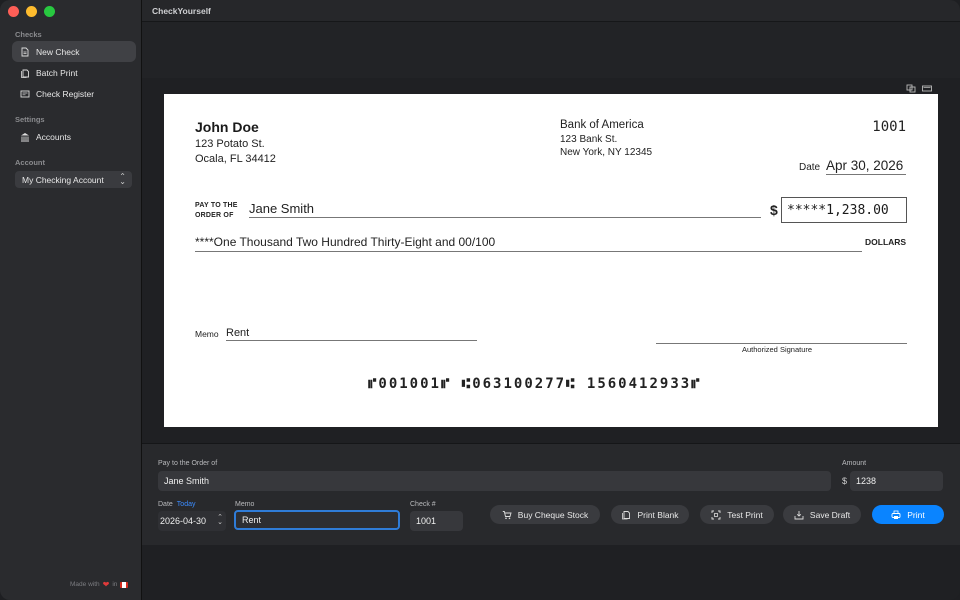 The width and height of the screenshot is (960, 600). I want to click on sidebar-item-new-check: New Check, so click(74, 51).